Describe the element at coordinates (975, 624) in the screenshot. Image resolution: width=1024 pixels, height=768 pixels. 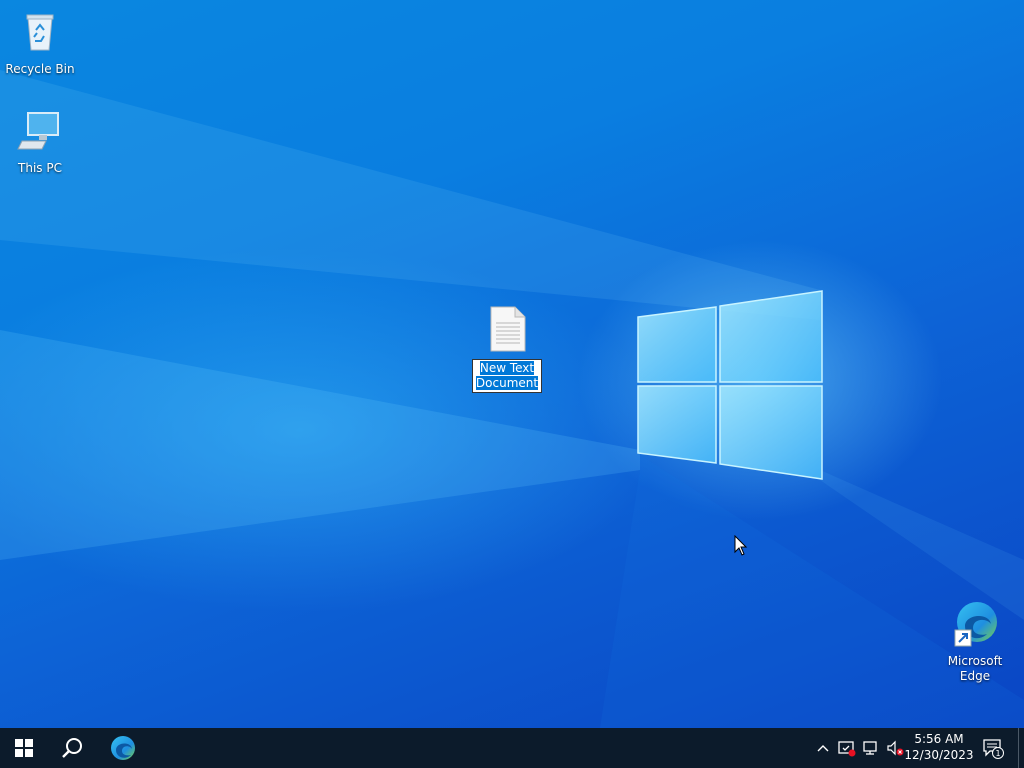
I see `edge-shortcut-icon` at that location.